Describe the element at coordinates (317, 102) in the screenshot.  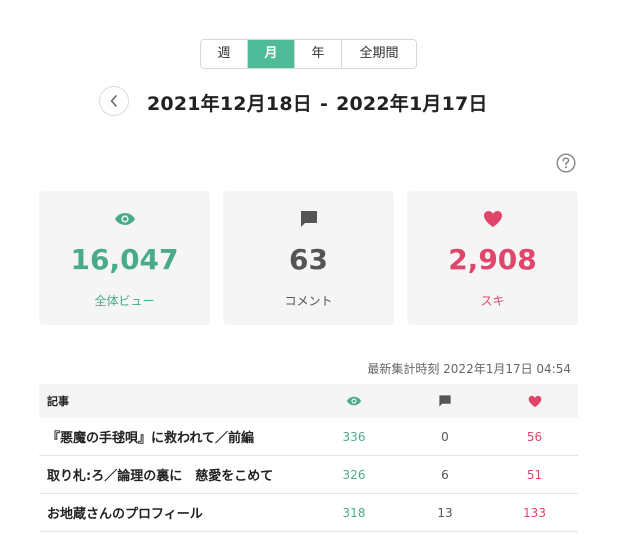
I see `date-range: 2021年12月18日 -2022年1月17日` at that location.